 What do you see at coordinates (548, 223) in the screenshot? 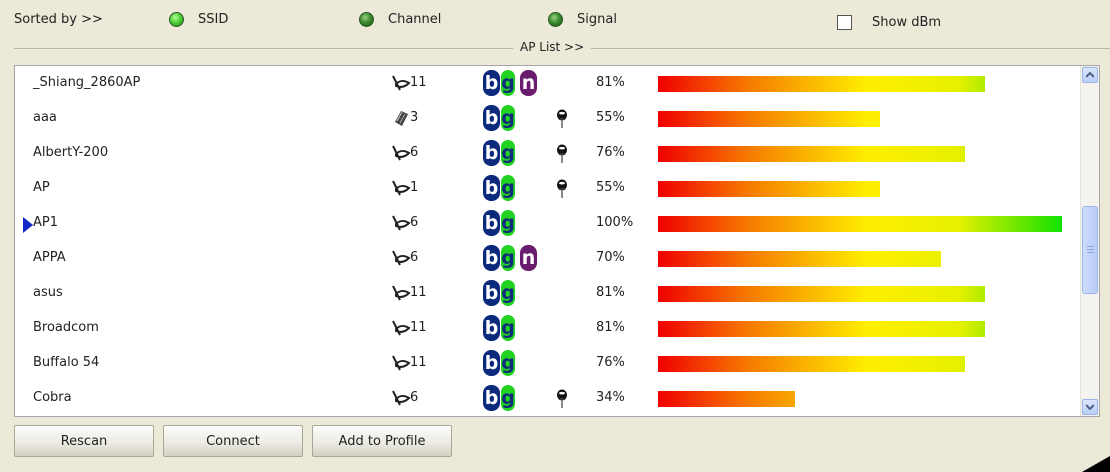
I see `ap-row: AP1 6 b g 100%` at bounding box center [548, 223].